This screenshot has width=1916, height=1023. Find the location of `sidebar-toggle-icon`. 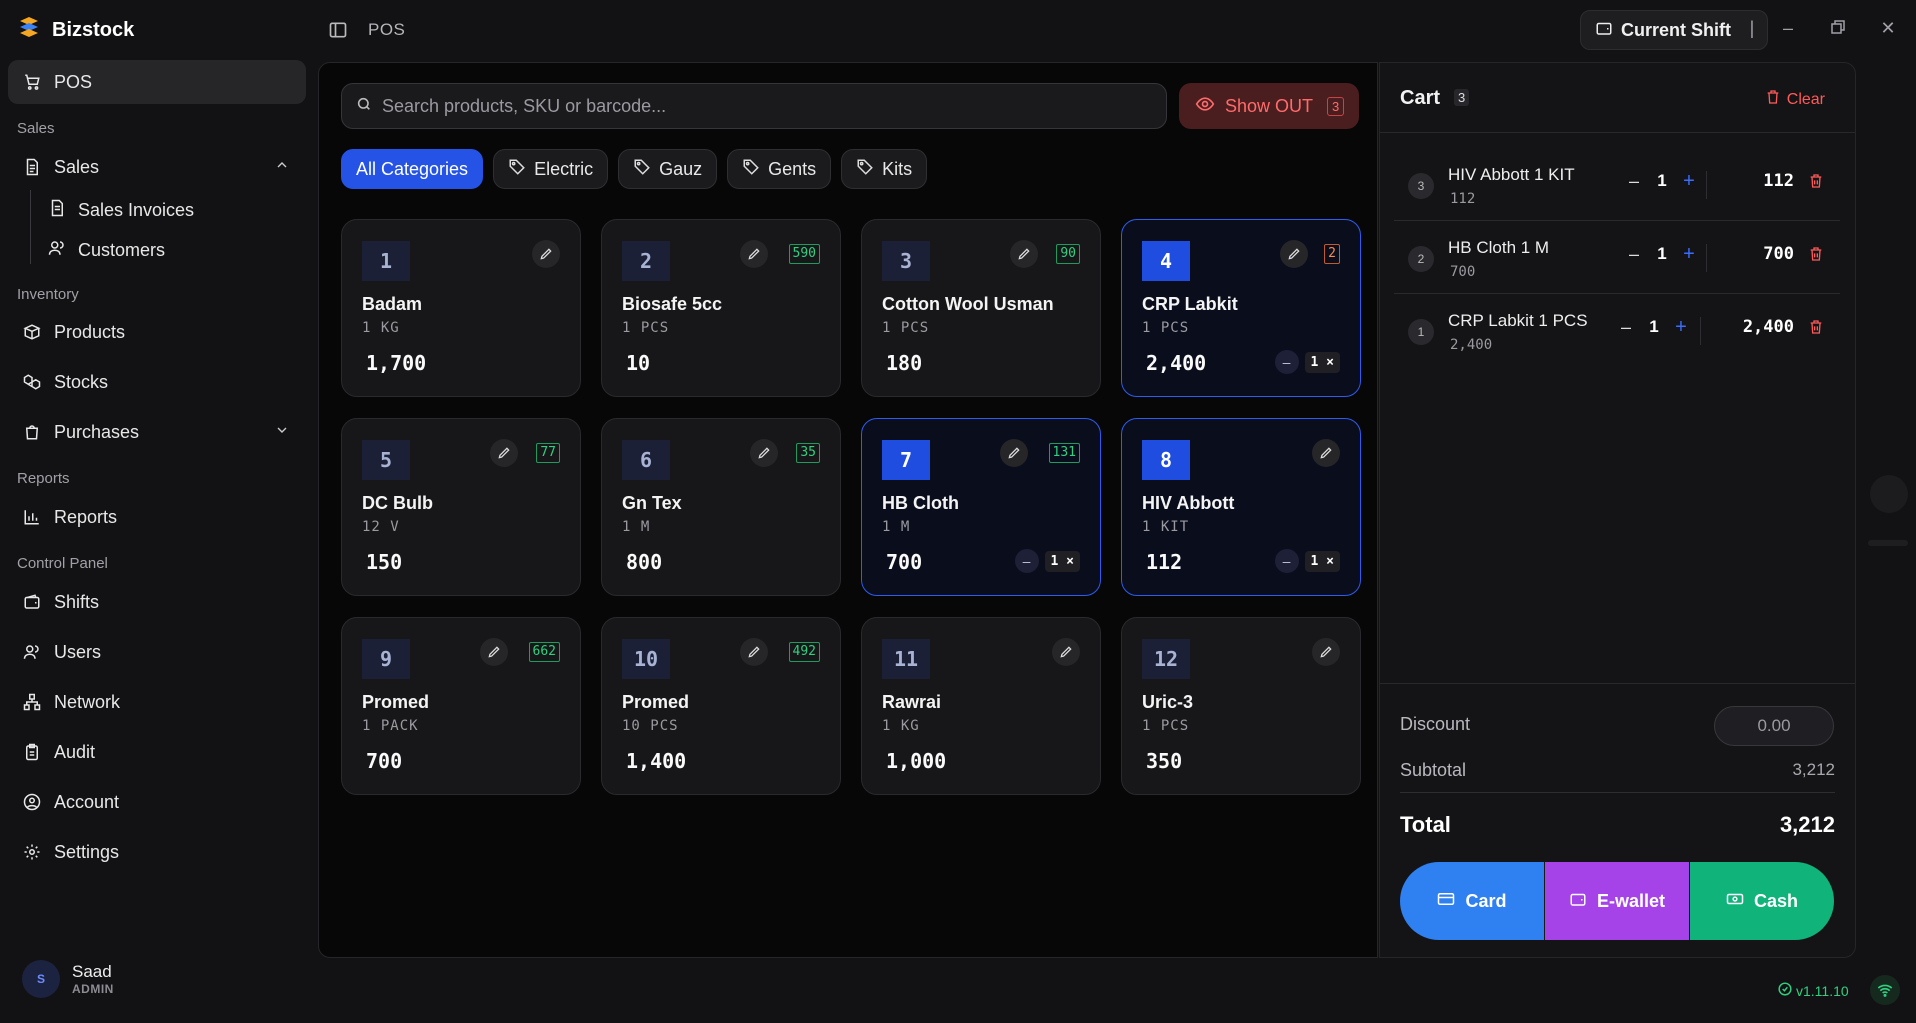

sidebar-toggle-icon is located at coordinates (338, 30).